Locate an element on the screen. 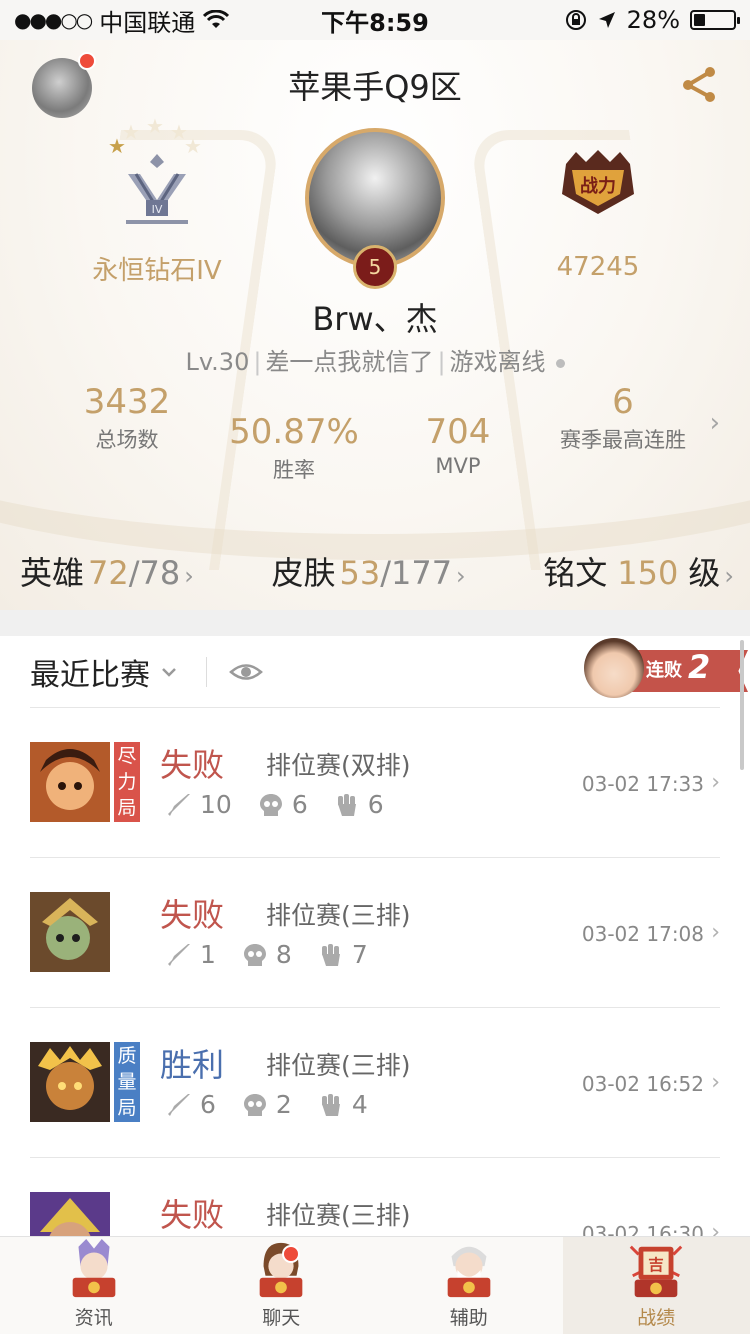 The image size is (750, 1334). kda-row: 10 6 6 is located at coordinates (288, 804).